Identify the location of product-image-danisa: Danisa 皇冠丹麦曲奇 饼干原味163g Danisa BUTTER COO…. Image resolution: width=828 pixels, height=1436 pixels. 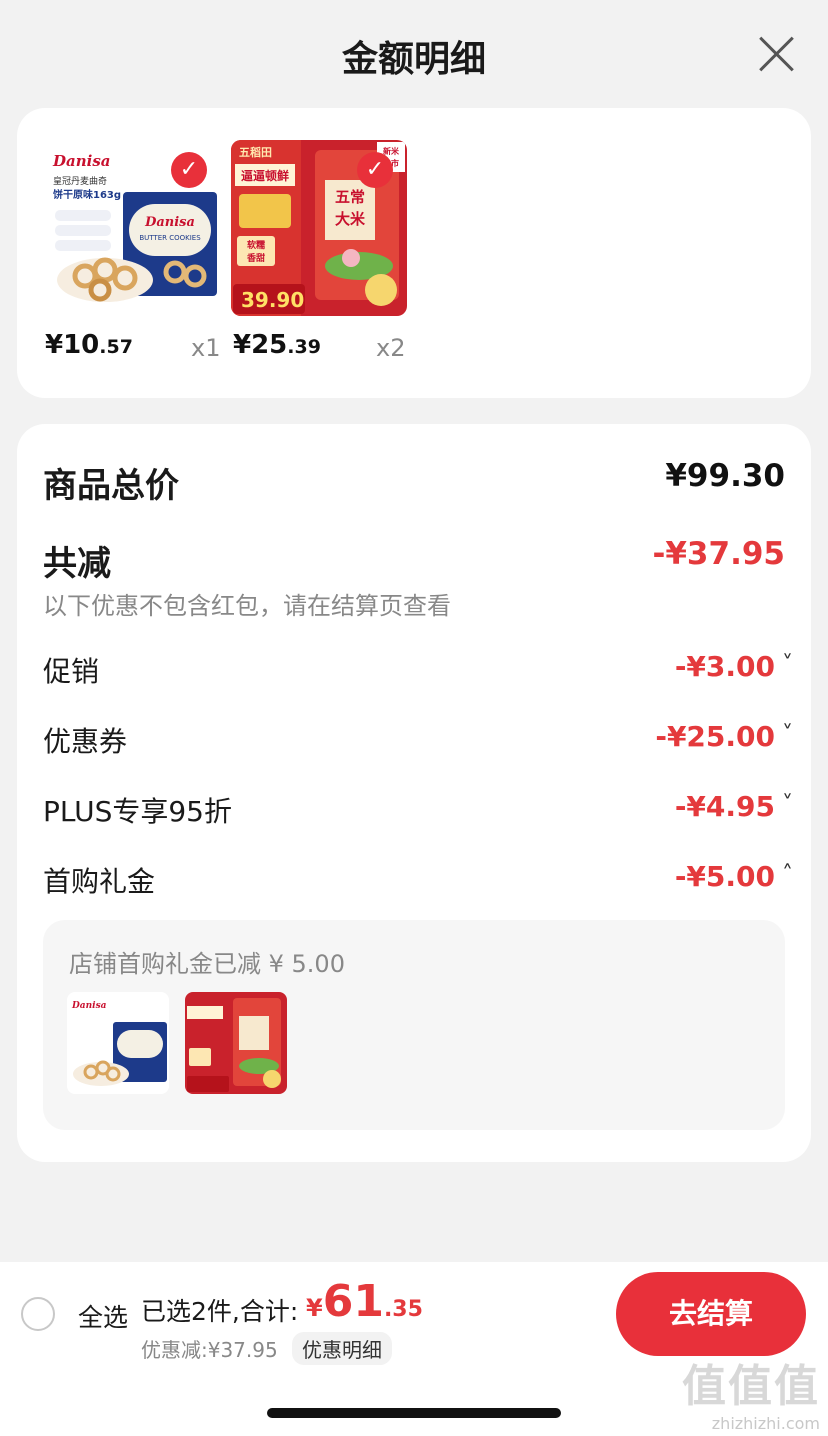
(133, 228).